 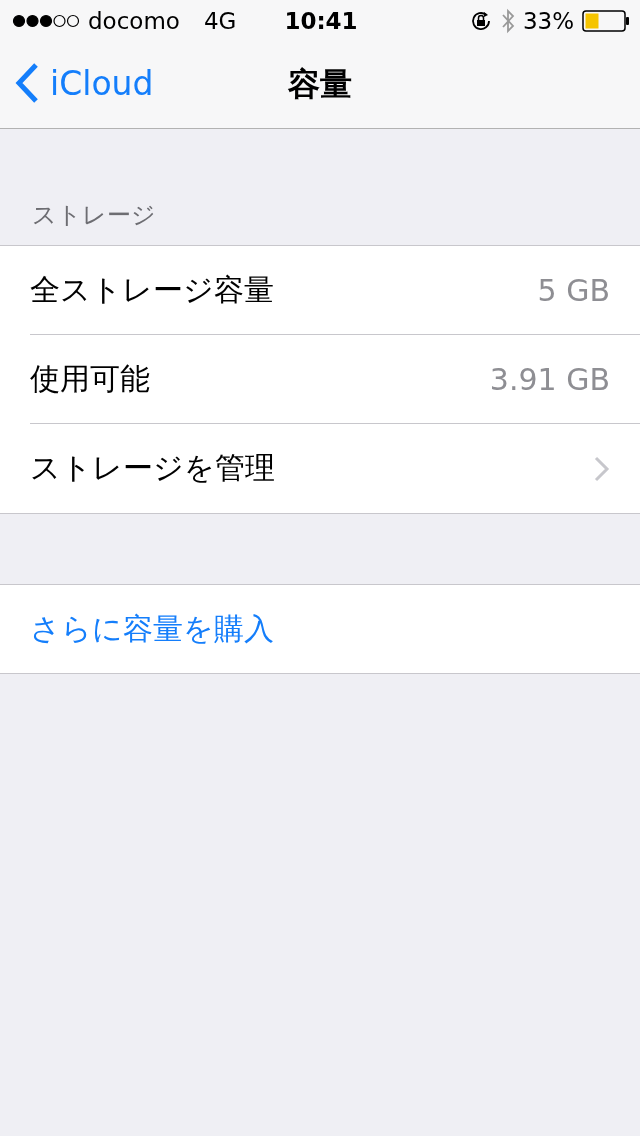 What do you see at coordinates (134, 21) in the screenshot?
I see `carrier-name: docomo` at bounding box center [134, 21].